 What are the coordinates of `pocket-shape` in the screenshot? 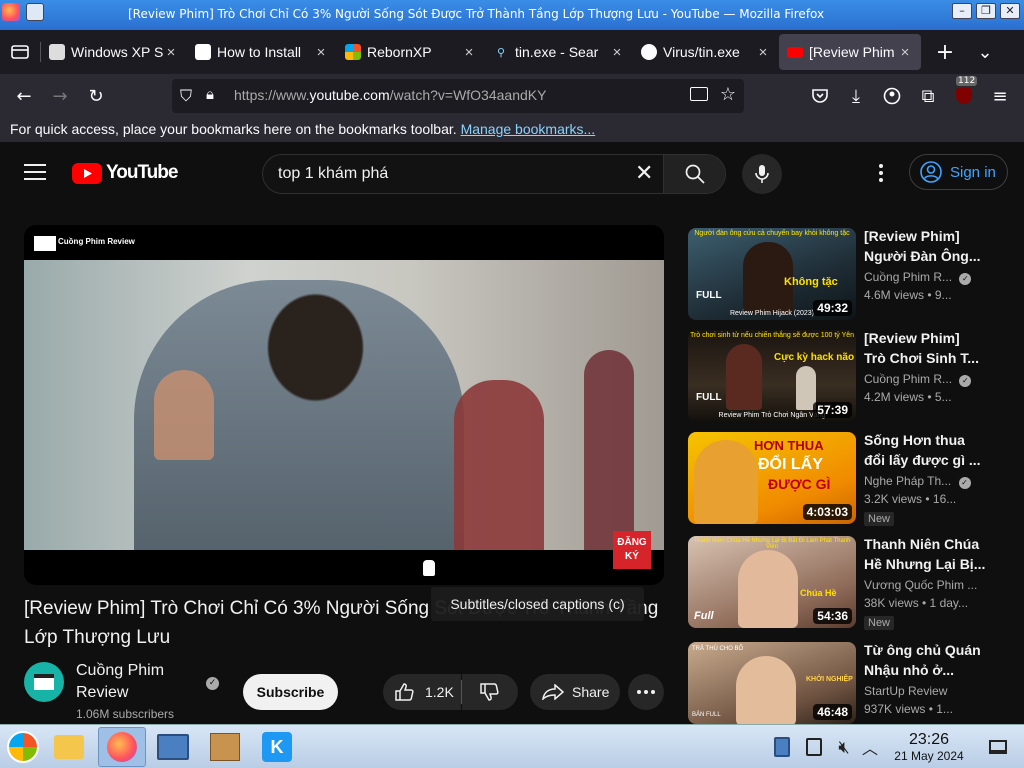 It's located at (820, 96).